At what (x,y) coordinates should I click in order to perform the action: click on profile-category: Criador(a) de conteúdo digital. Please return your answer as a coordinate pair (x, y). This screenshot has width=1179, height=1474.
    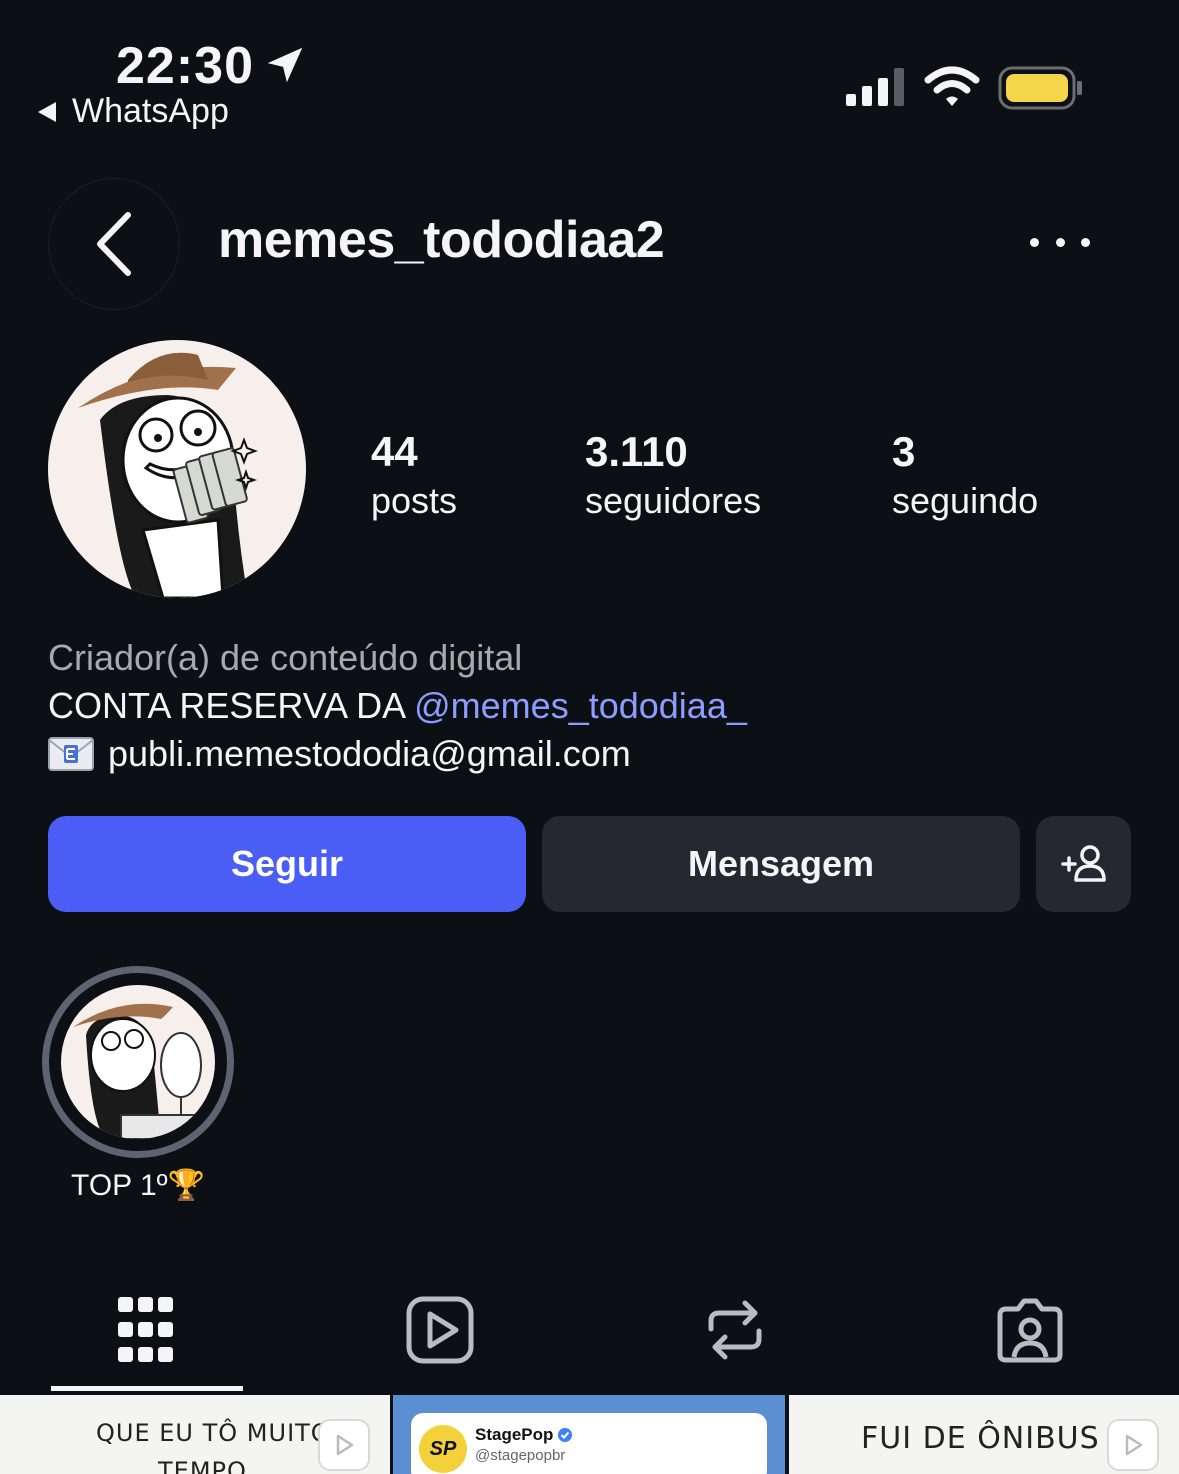
    Looking at the image, I should click on (285, 657).